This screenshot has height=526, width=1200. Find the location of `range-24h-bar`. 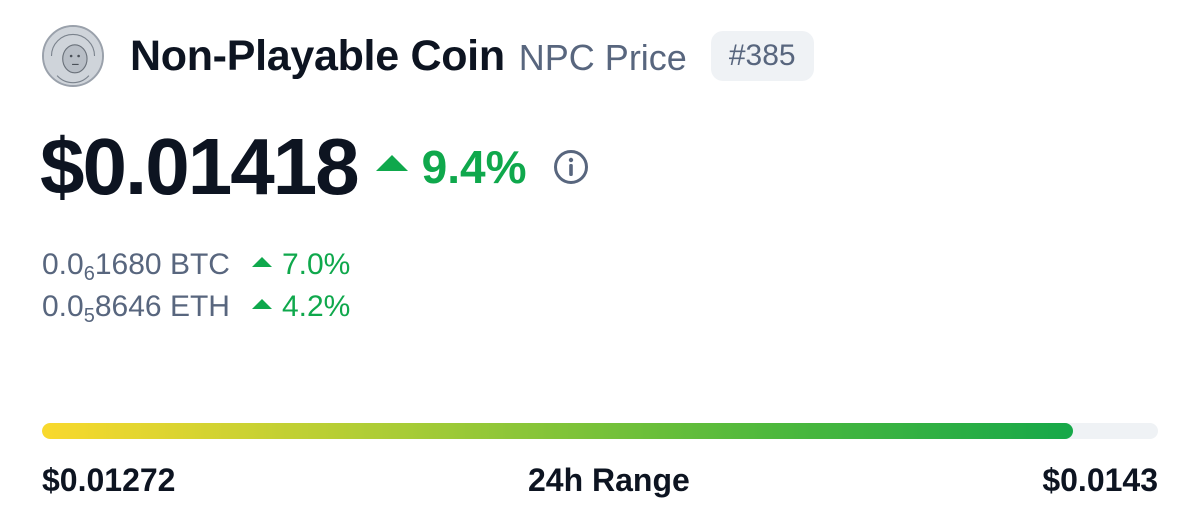

range-24h-bar is located at coordinates (600, 431).